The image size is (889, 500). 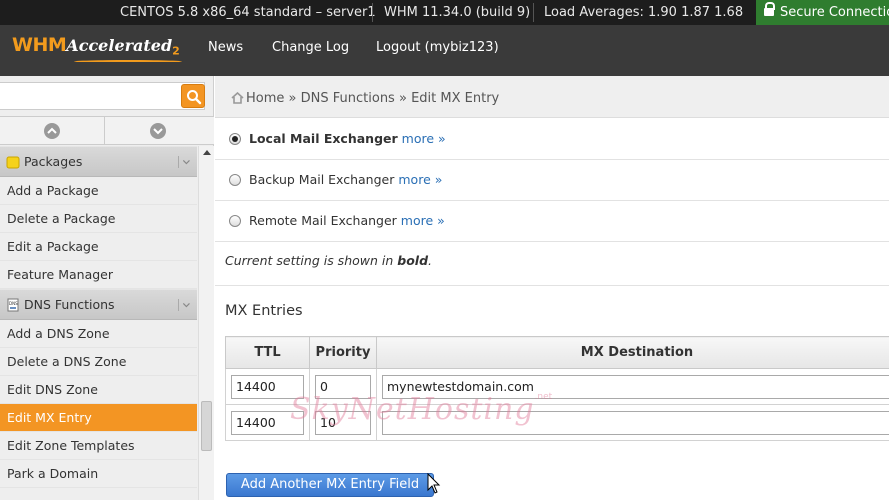 I want to click on logo-whm-text: WHM, so click(x=39, y=45).